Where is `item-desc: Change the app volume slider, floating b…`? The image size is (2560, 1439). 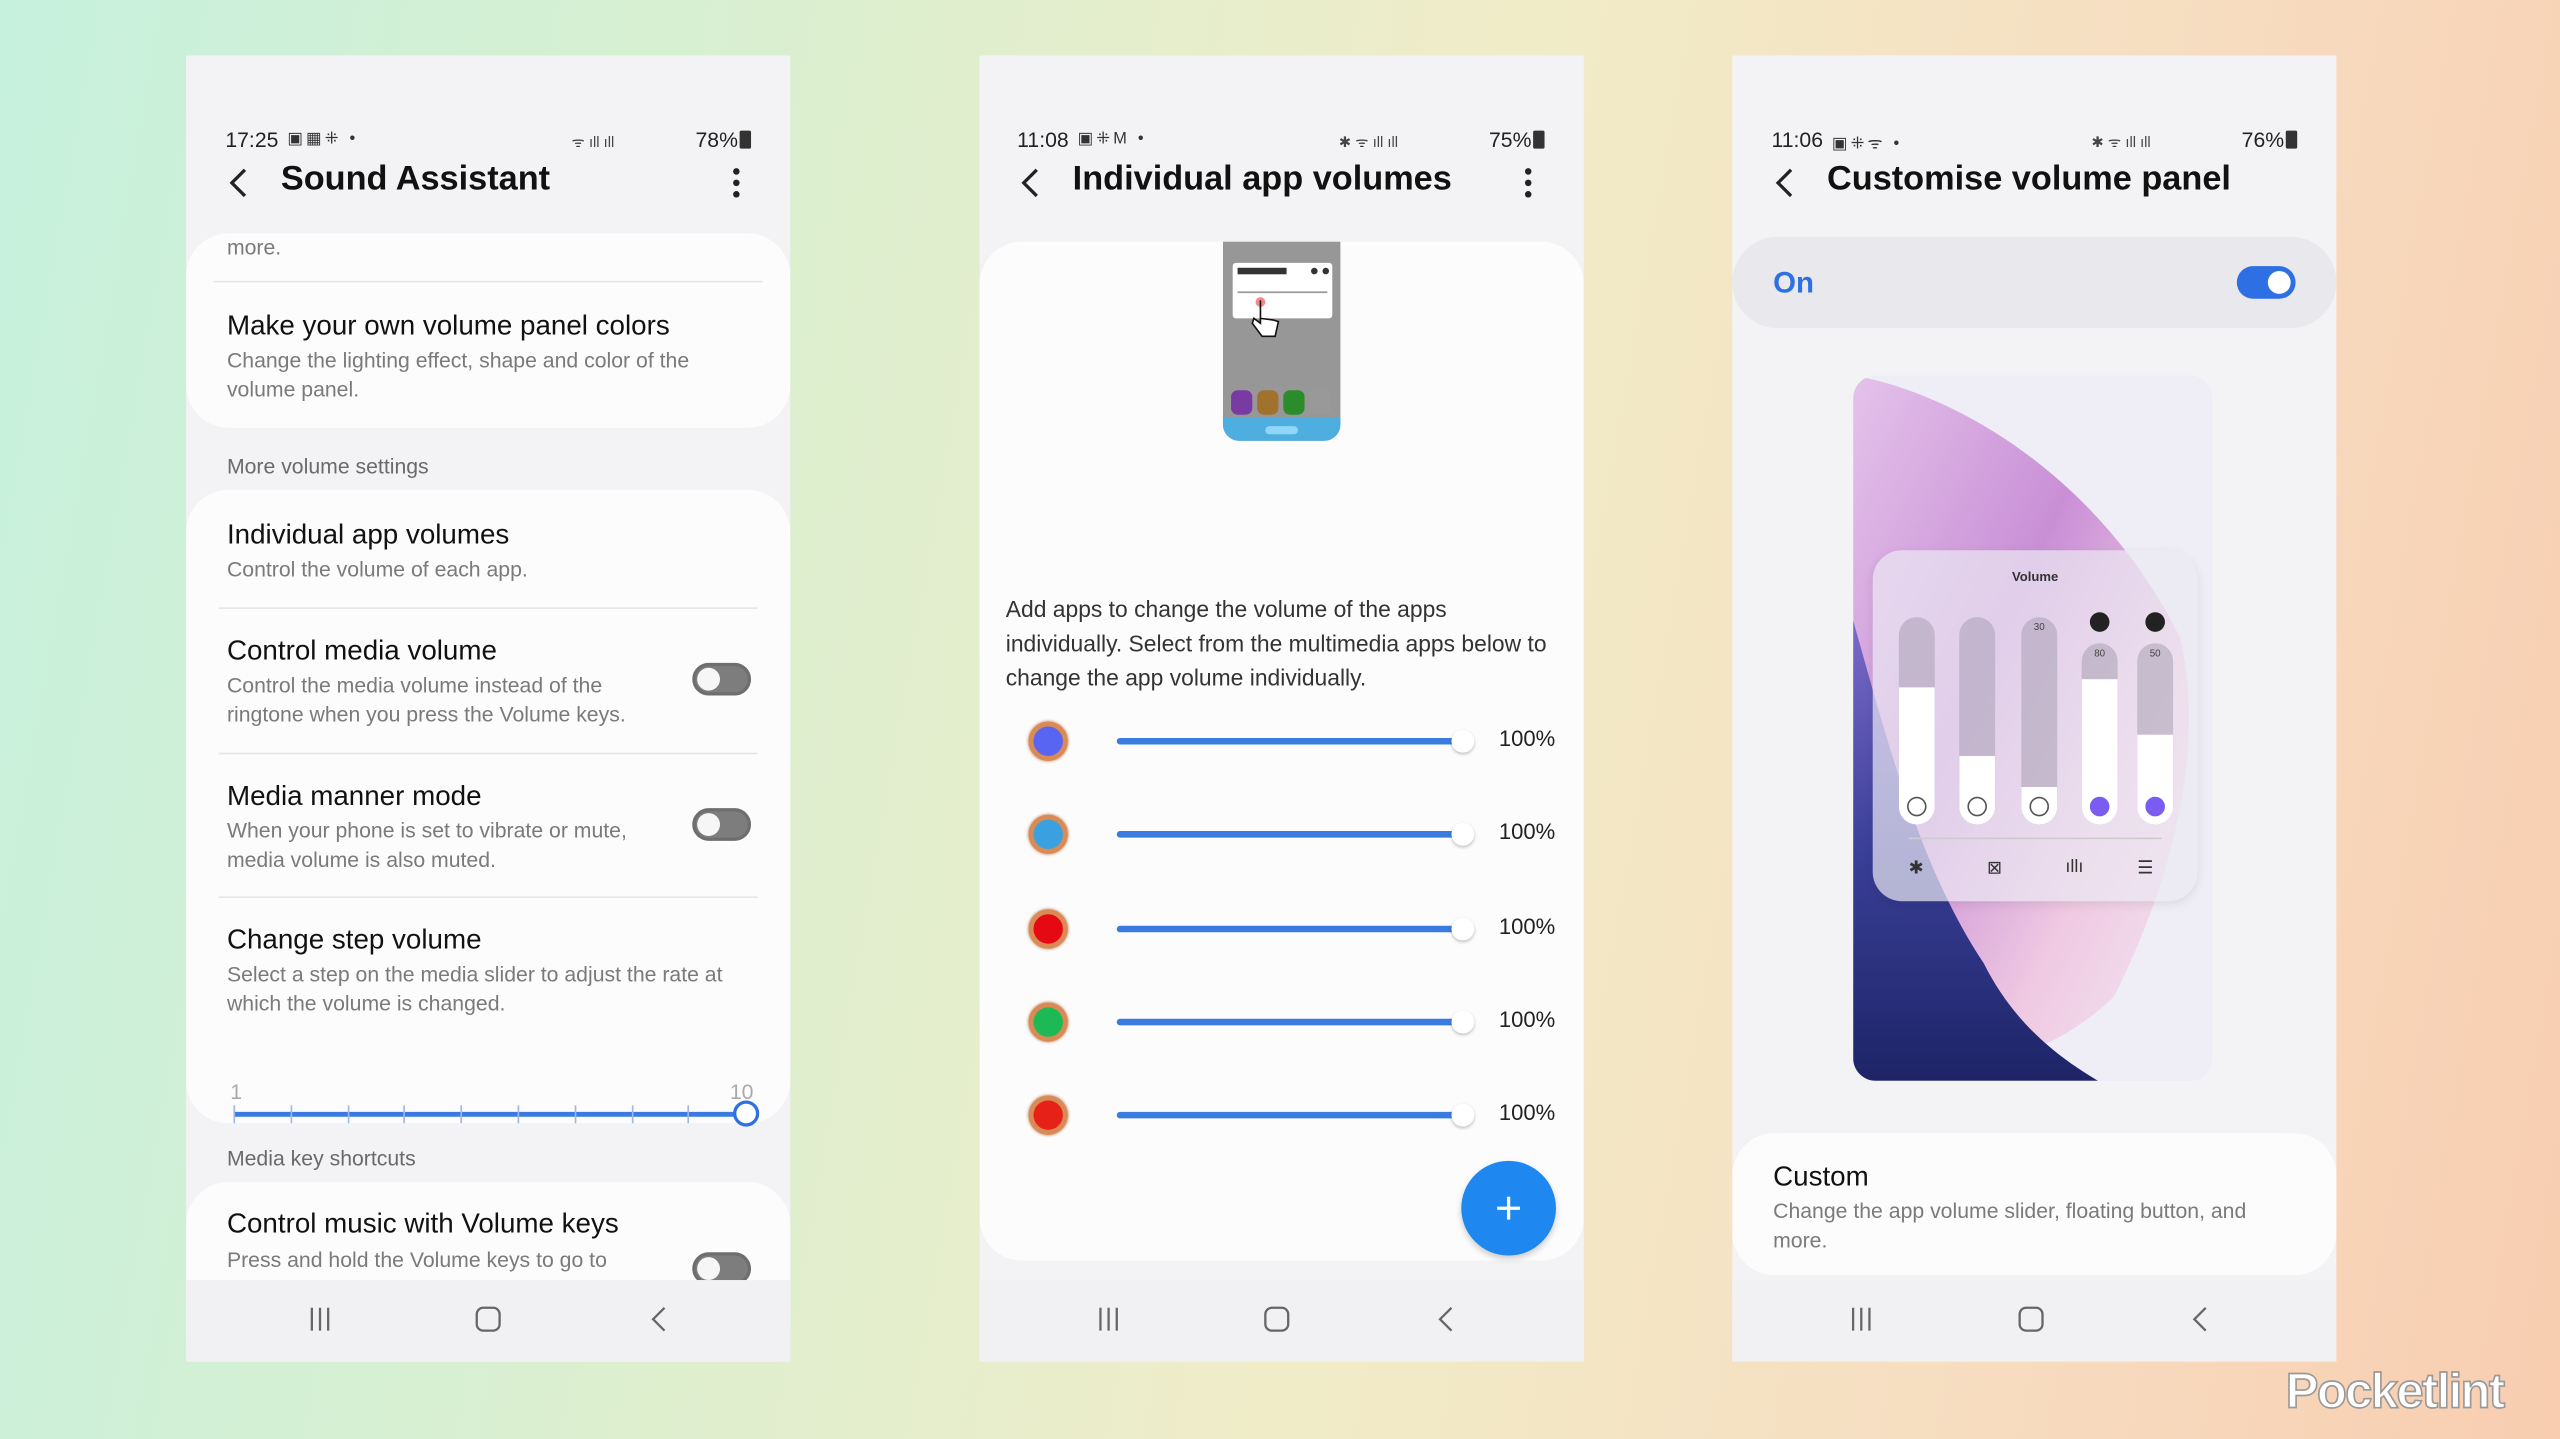 item-desc: Change the app volume slider, floating b… is located at coordinates (2010, 1225).